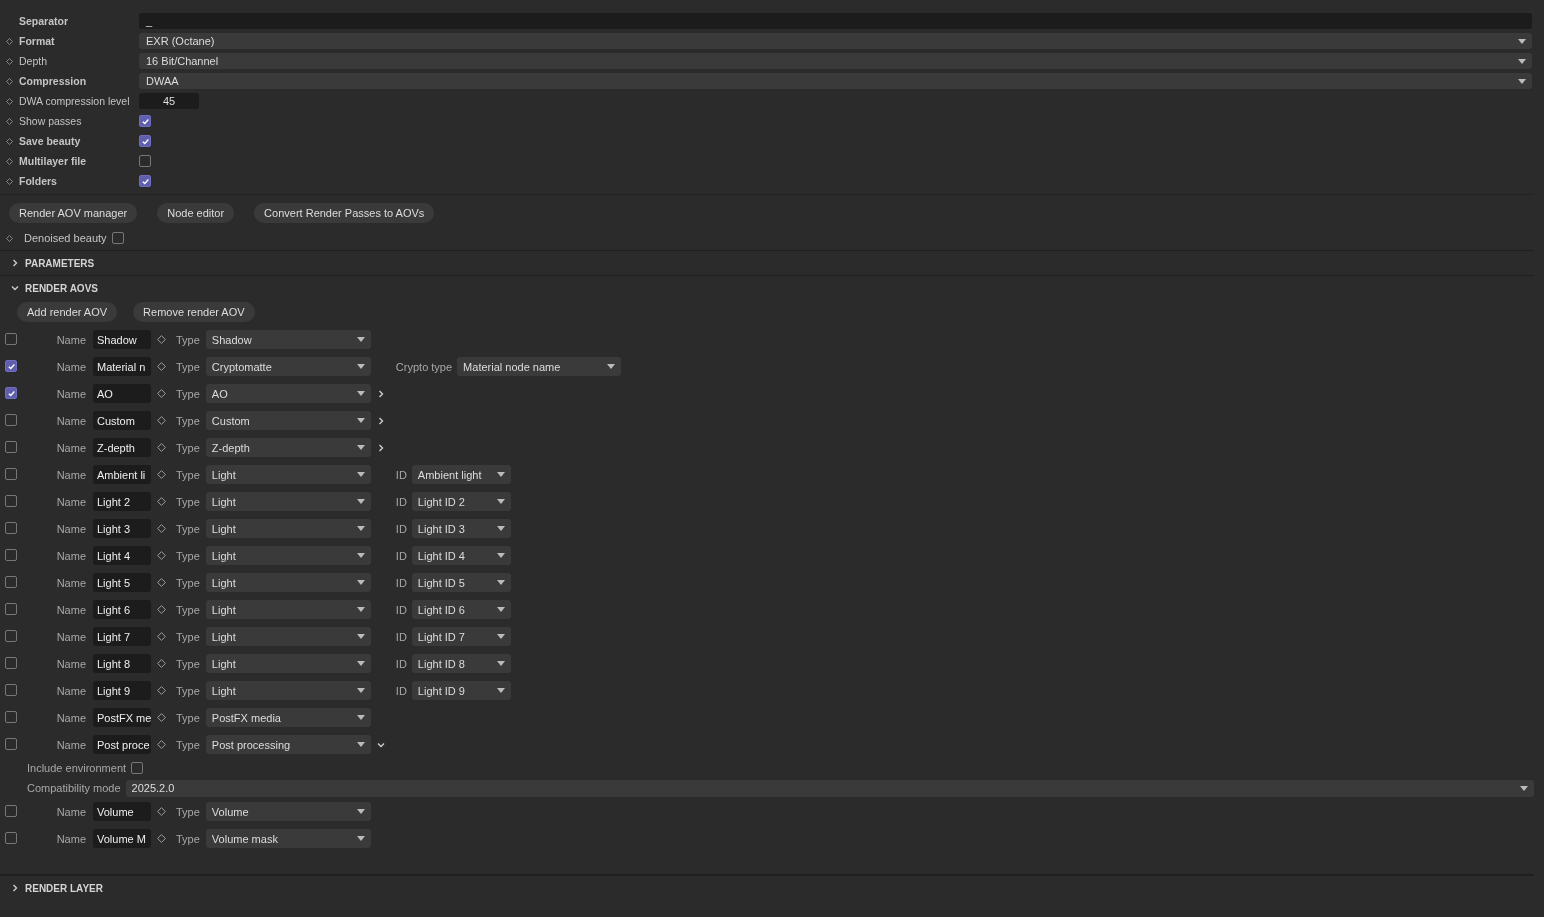 This screenshot has height=917, width=1544. What do you see at coordinates (122, 690) in the screenshot?
I see `name-field: Light 9` at bounding box center [122, 690].